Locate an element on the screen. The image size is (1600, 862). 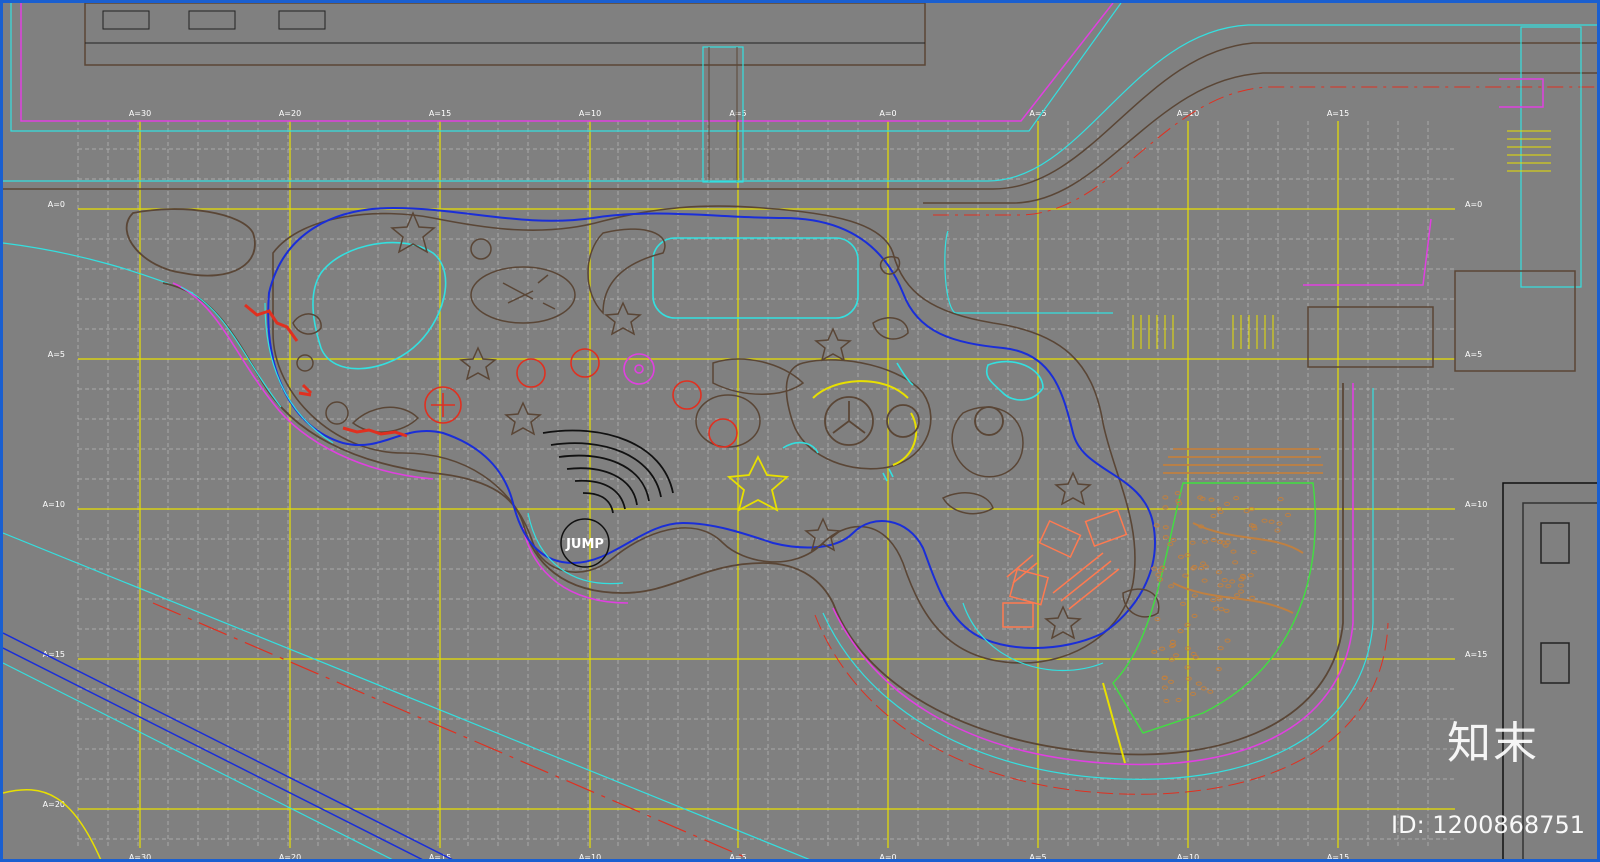
top-building is located at coordinates (566, 93).